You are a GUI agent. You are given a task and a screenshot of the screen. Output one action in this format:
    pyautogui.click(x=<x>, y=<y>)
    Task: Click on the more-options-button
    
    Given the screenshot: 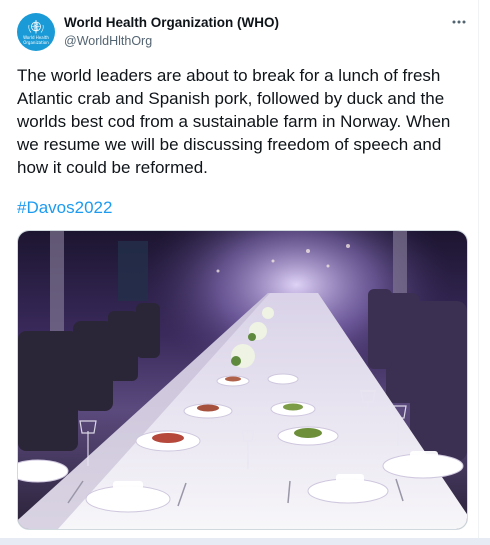 What is the action you would take?
    pyautogui.click(x=459, y=22)
    